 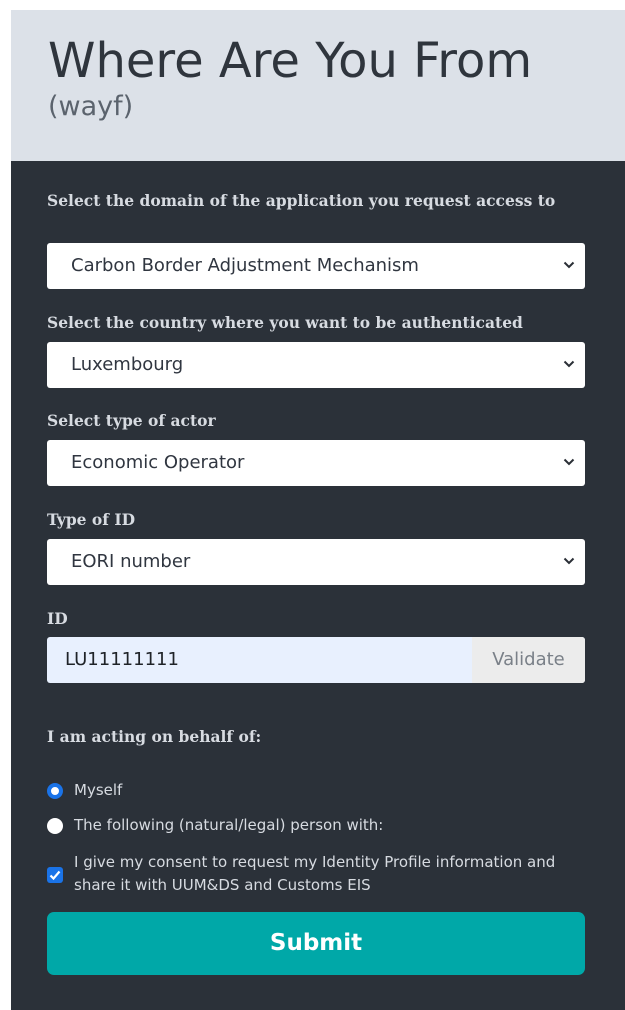 I want to click on page-header: Where Are You From (wayf), so click(x=318, y=85).